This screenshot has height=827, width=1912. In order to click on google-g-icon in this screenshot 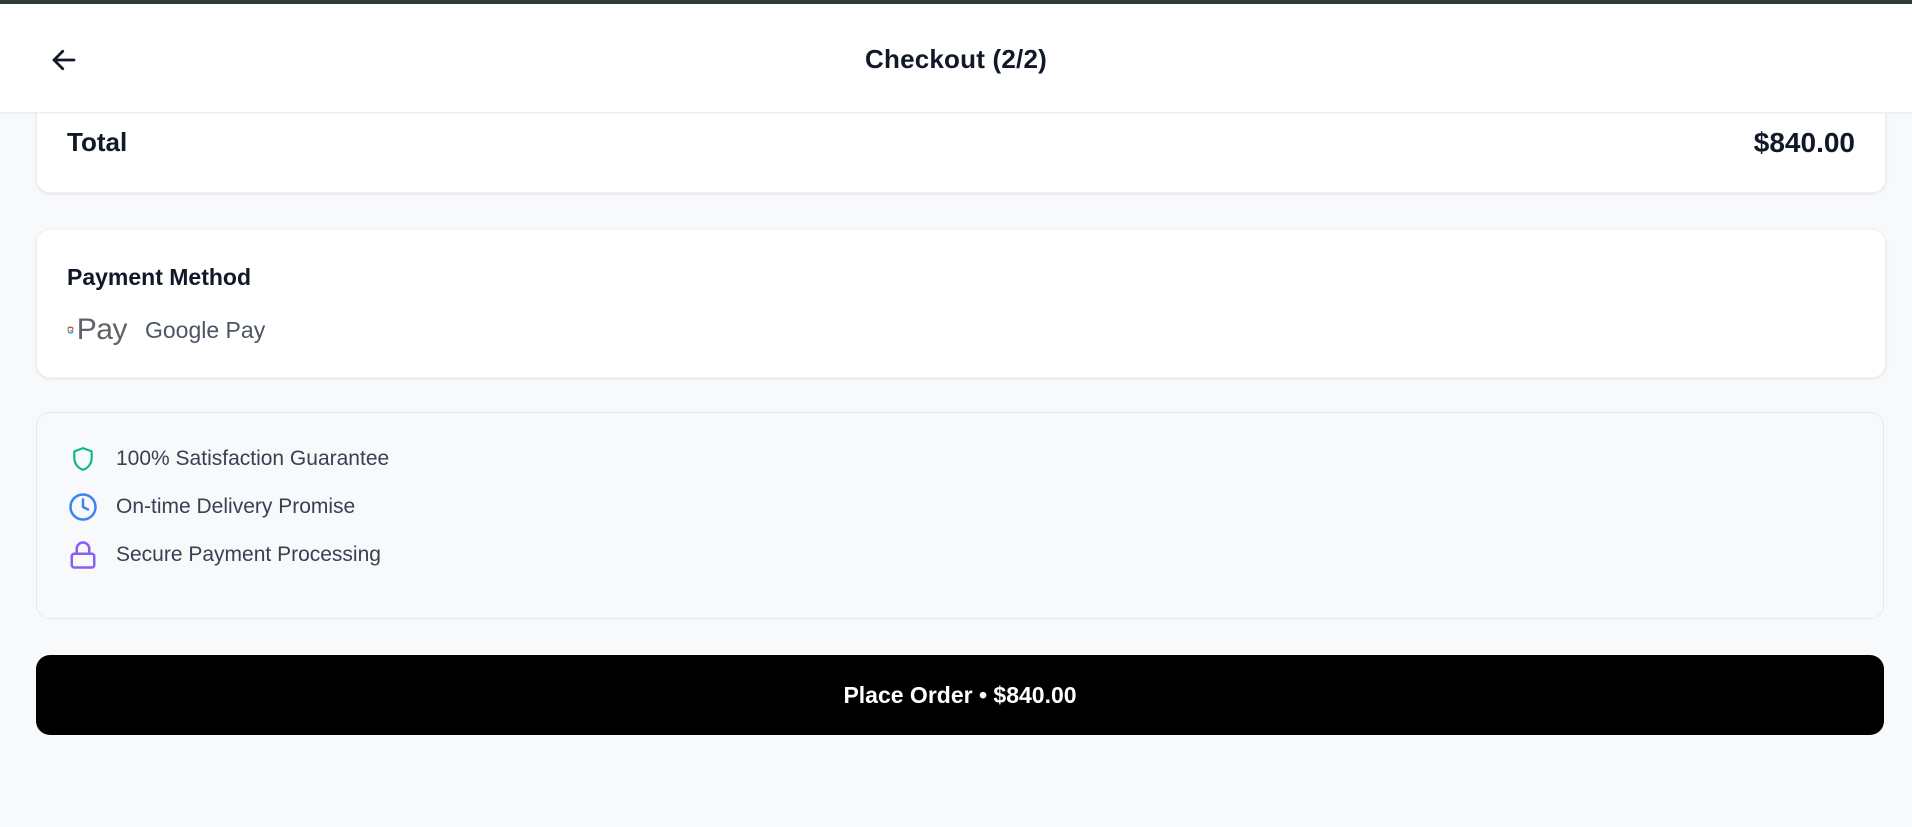, I will do `click(70, 330)`.